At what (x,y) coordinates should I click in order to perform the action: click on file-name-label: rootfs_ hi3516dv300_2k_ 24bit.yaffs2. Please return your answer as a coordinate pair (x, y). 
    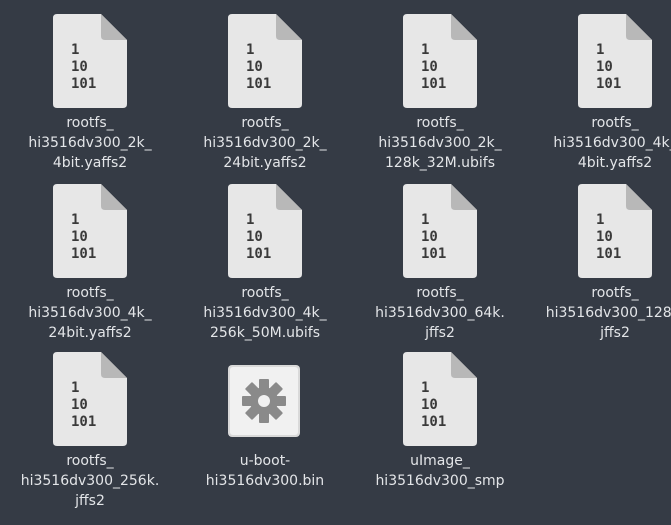
    Looking at the image, I should click on (265, 143).